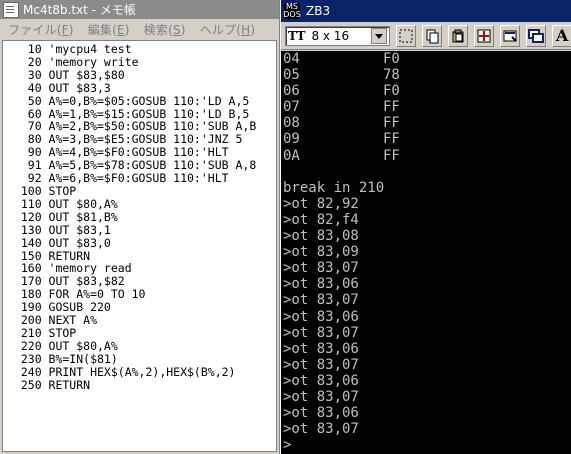 This screenshot has height=454, width=571. Describe the element at coordinates (484, 35) in the screenshot. I see `fullscreen-icon` at that location.